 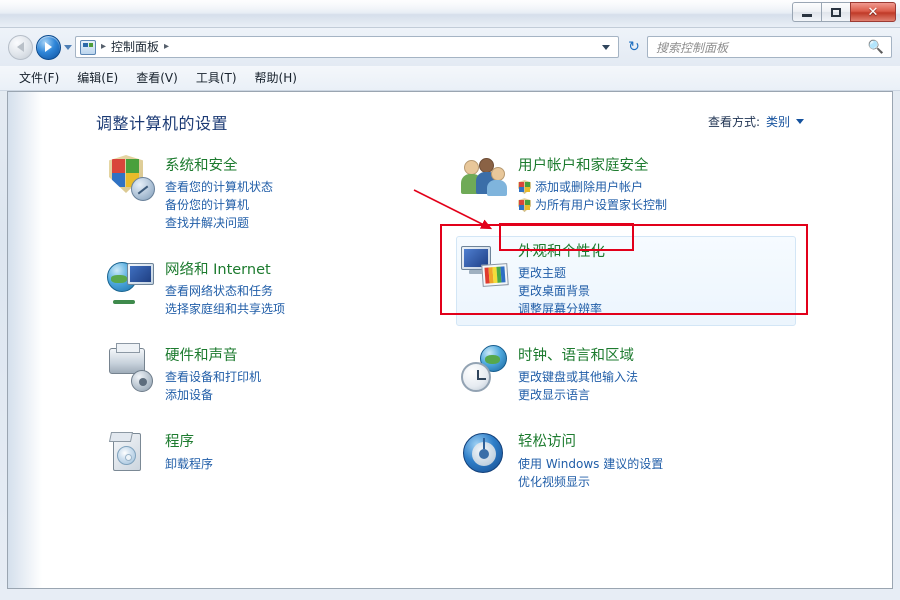 I want to click on sublink-label: 添加设备, so click(x=189, y=395).